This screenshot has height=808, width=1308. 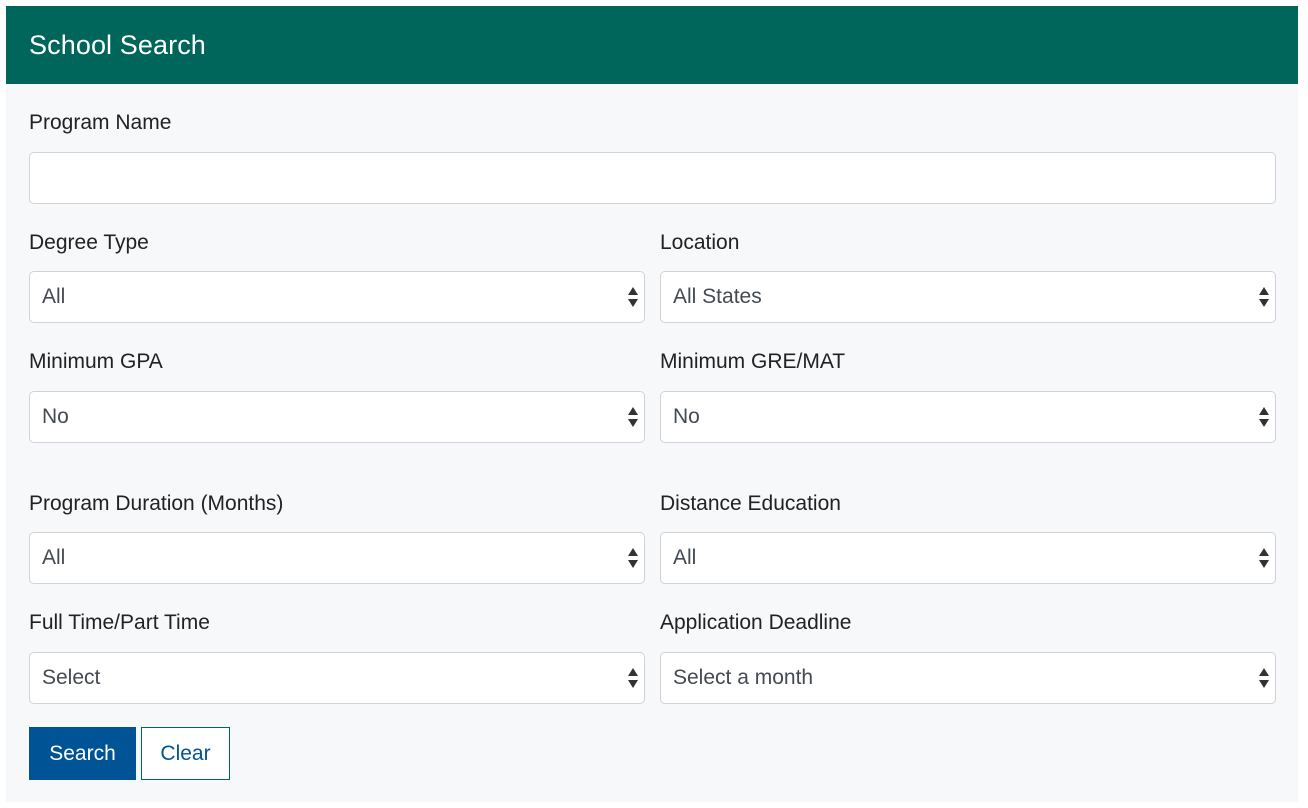 I want to click on search-button: Search, so click(x=82, y=753).